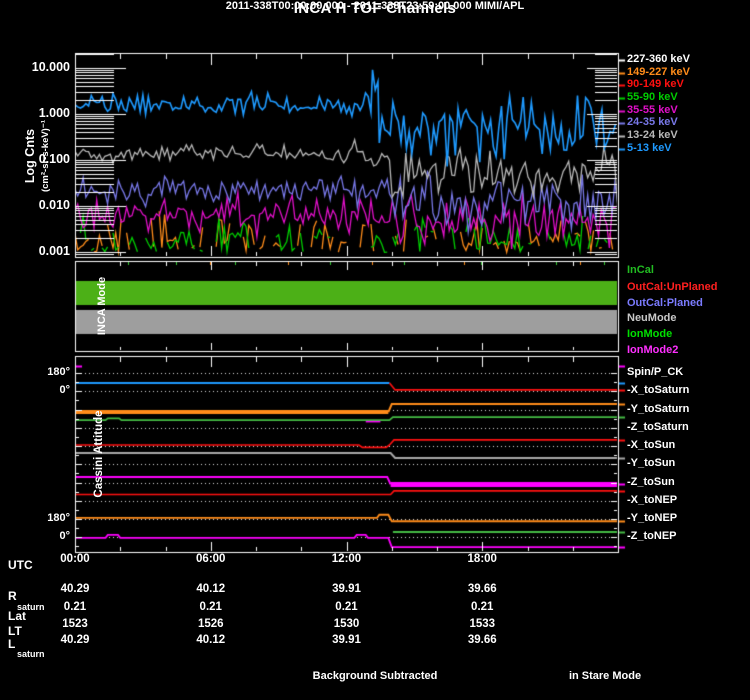 This screenshot has width=750, height=700. I want to click on footer-background-subtracted: Background Subtracted, so click(375, 676).